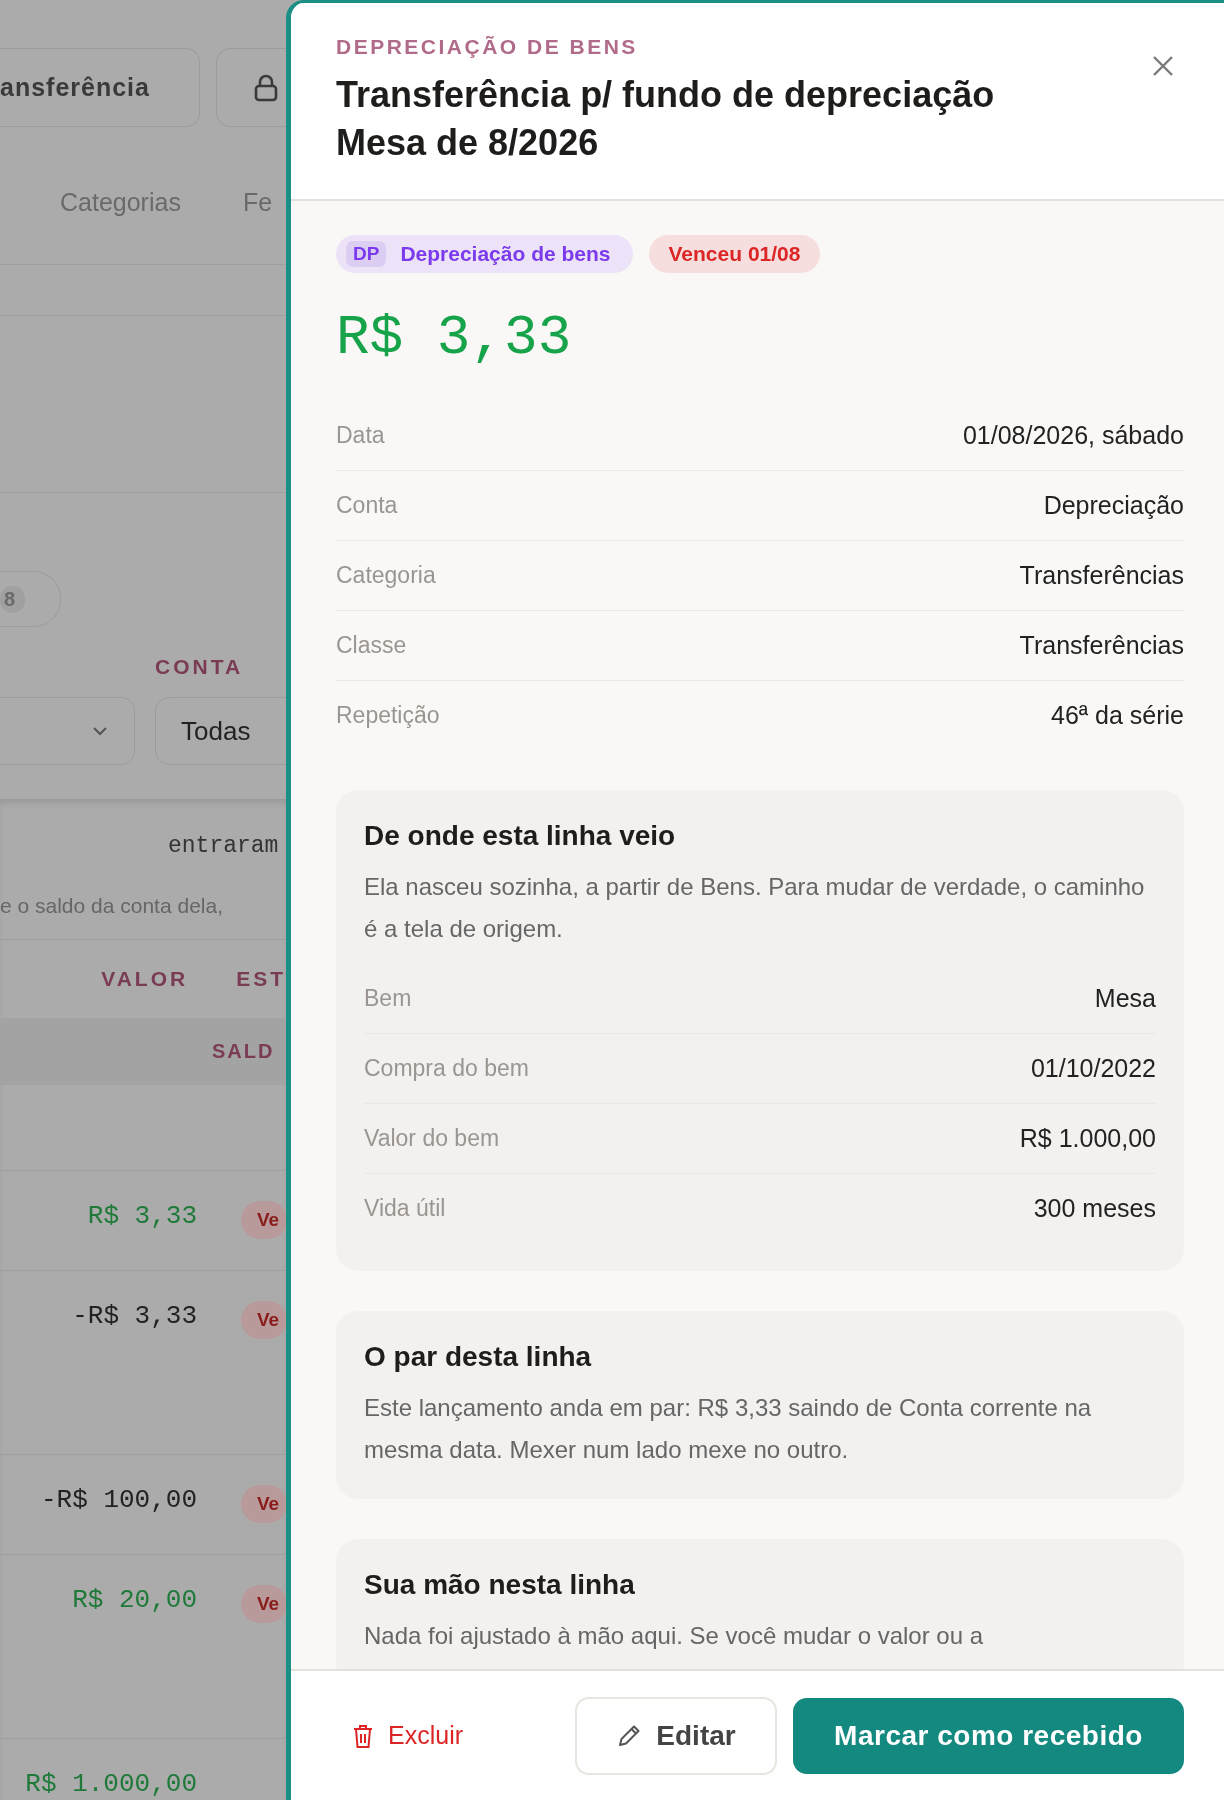 The image size is (1224, 1800). Describe the element at coordinates (386, 575) in the screenshot. I see `detail-label: Categoria` at that location.